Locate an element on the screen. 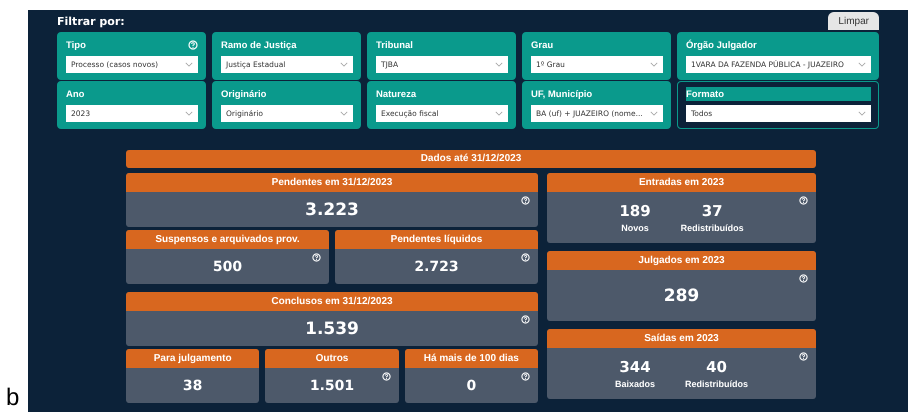 This screenshot has height=412, width=922. filter-label: Órgão Julgador is located at coordinates (721, 45).